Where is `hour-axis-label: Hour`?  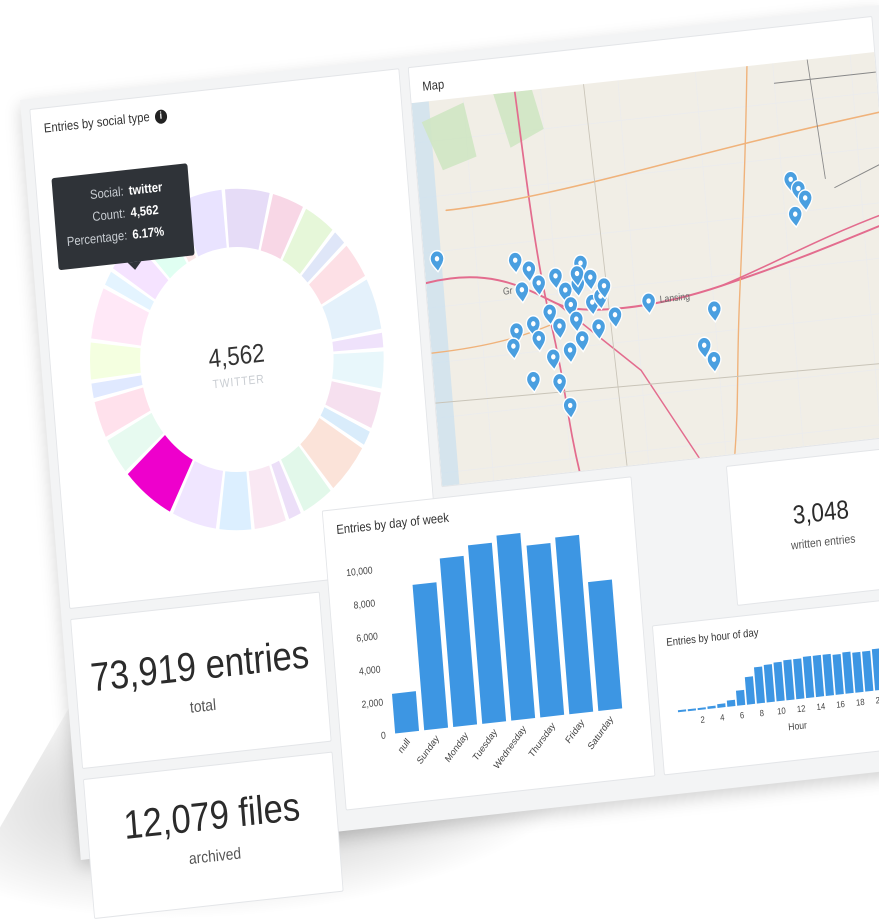 hour-axis-label: Hour is located at coordinates (797, 726).